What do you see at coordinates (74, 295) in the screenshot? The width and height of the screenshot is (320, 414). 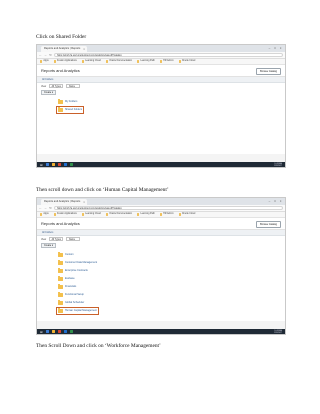 I see `folder-name: Functional Setup` at bounding box center [74, 295].